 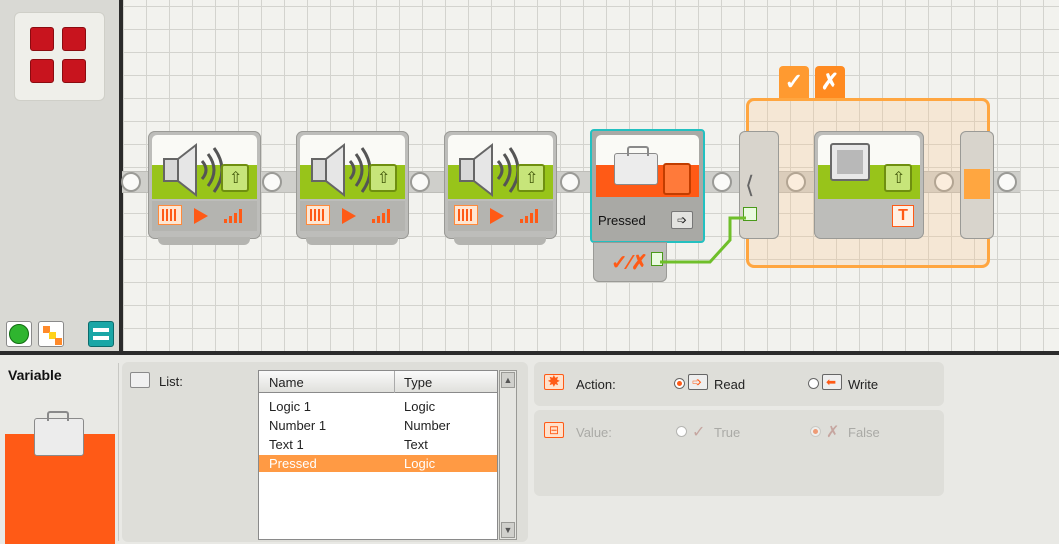 What do you see at coordinates (51, 334) in the screenshot?
I see `tab-complete-palette` at bounding box center [51, 334].